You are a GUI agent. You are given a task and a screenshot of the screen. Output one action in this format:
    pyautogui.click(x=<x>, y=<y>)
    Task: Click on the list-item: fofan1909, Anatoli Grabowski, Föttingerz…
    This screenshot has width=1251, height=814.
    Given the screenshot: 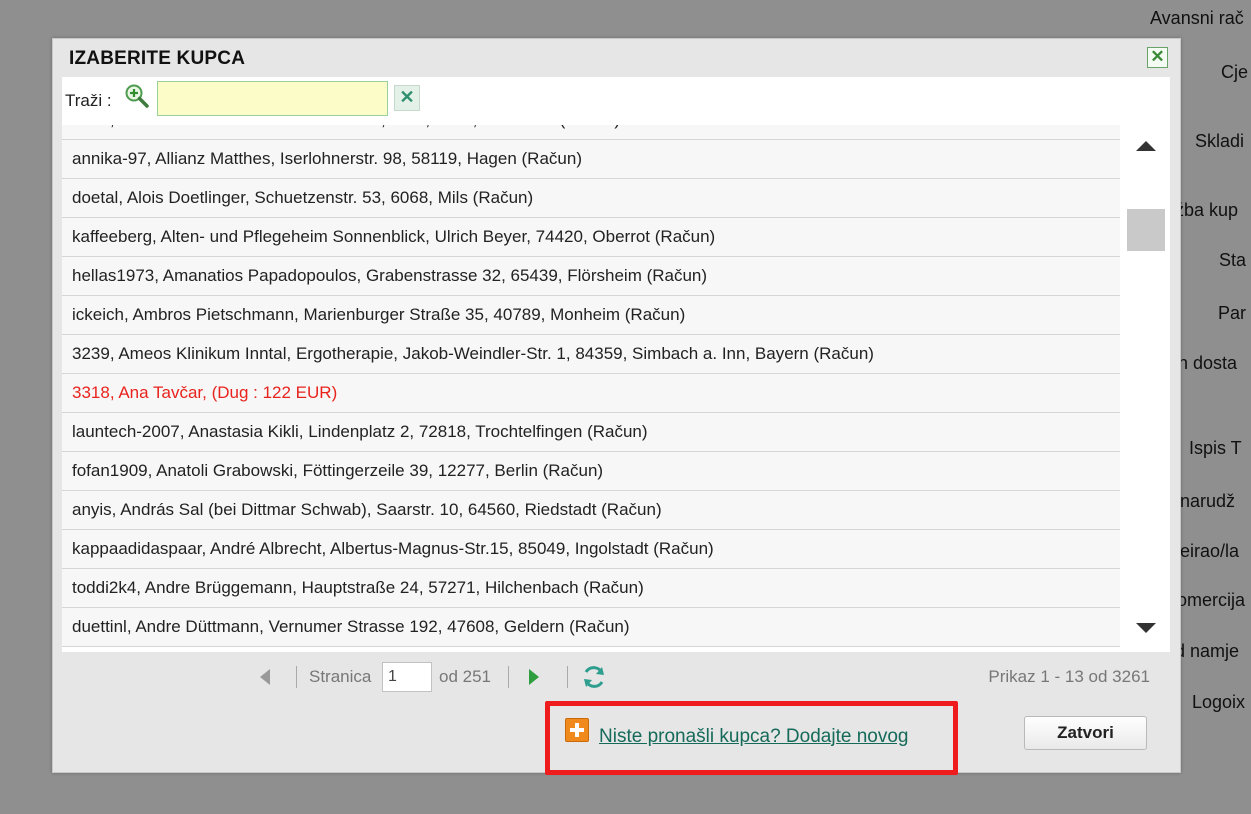 What is the action you would take?
    pyautogui.click(x=591, y=471)
    